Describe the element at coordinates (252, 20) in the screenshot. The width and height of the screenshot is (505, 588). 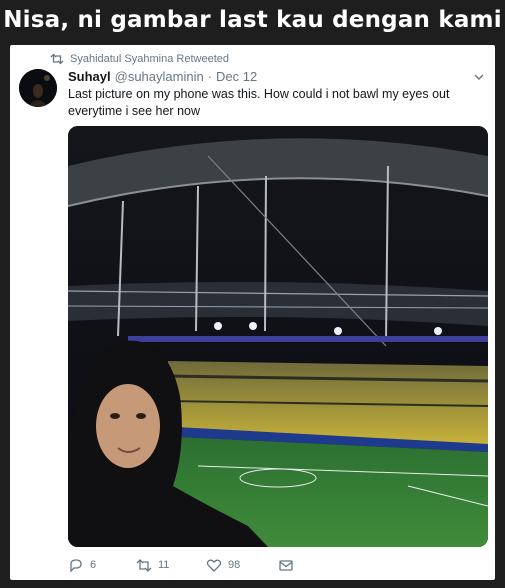
I see `meme-caption: Nisa, ni gambar last kau dengan kami` at that location.